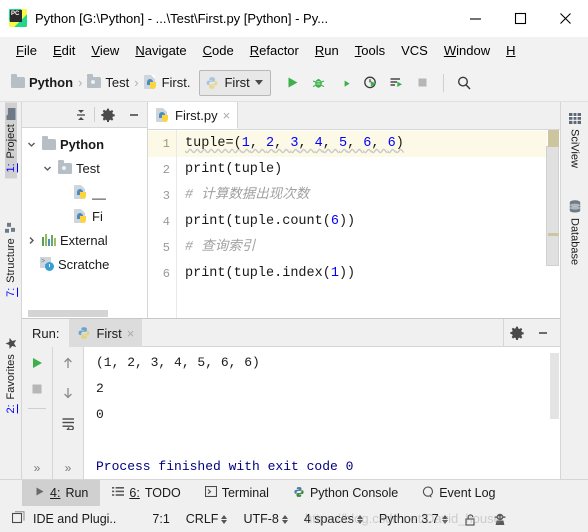 This screenshot has height=532, width=588. I want to click on run-button, so click(293, 83).